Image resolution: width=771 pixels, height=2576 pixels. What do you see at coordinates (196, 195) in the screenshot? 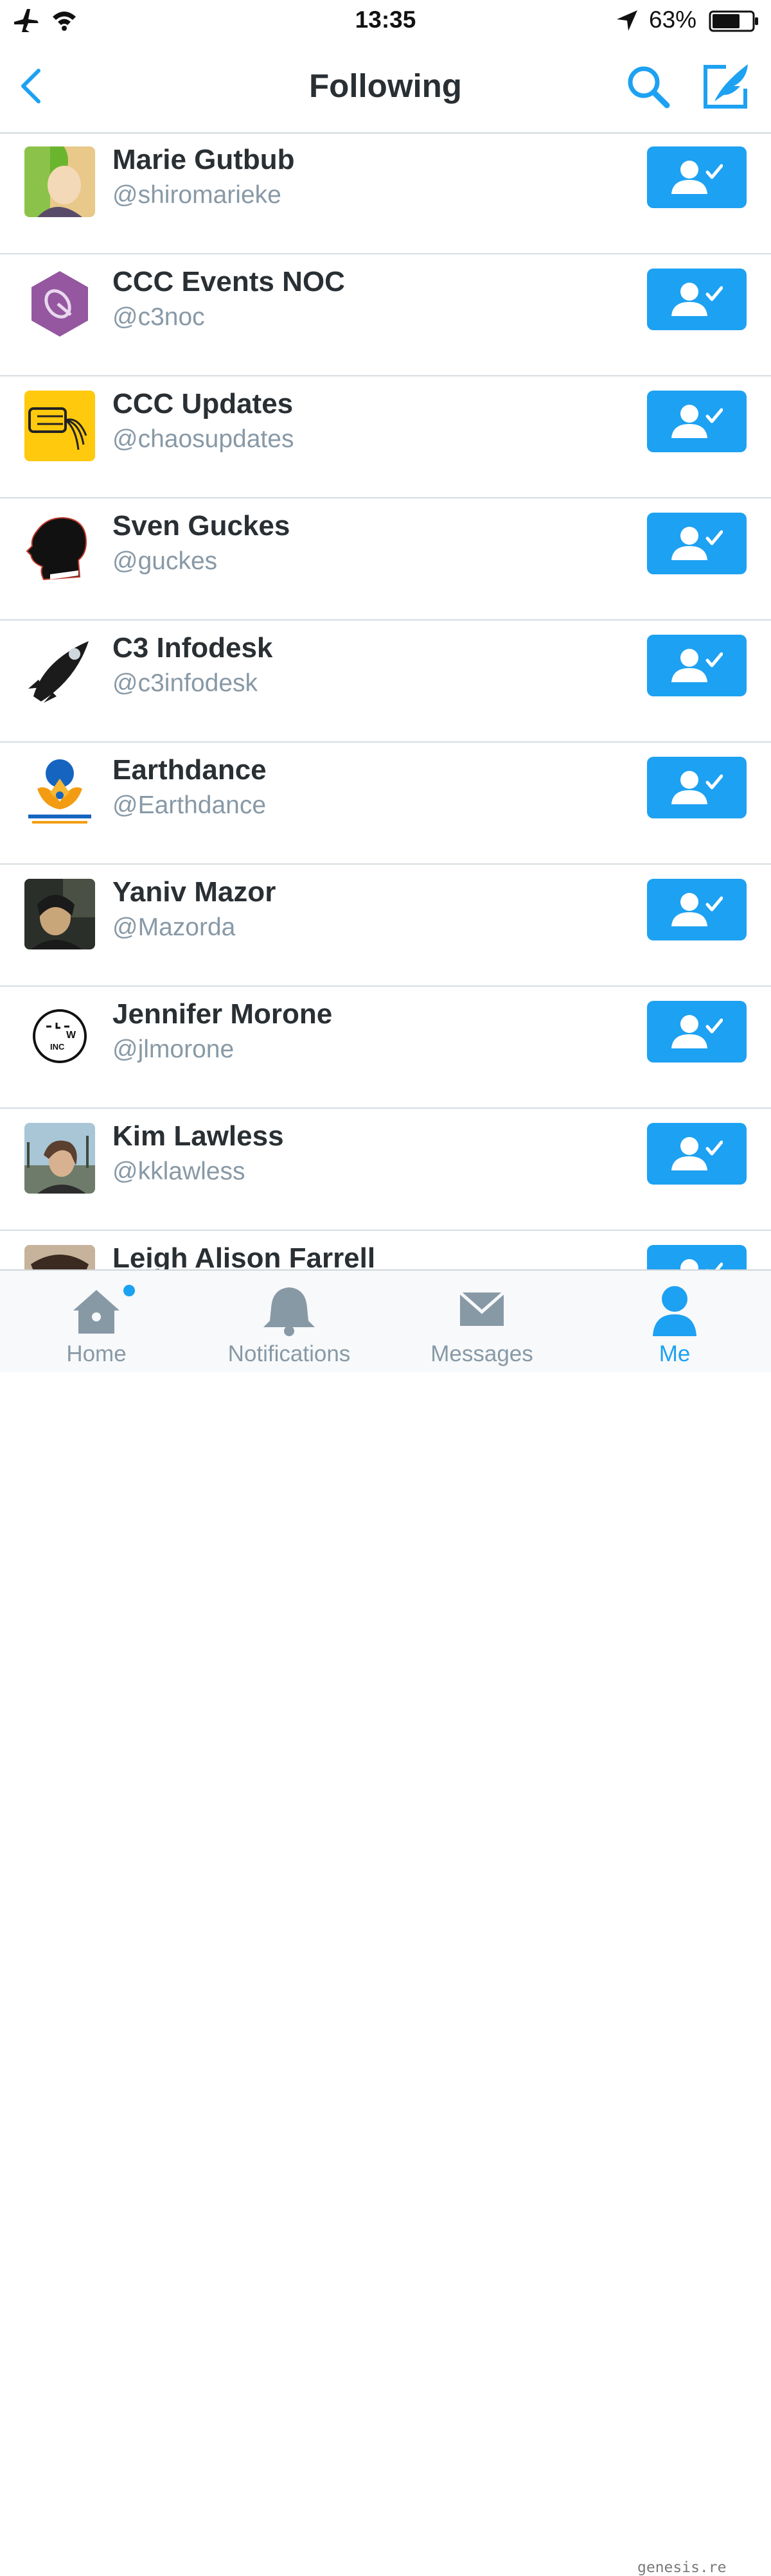
I see `user-handle: @shiromarieke` at bounding box center [196, 195].